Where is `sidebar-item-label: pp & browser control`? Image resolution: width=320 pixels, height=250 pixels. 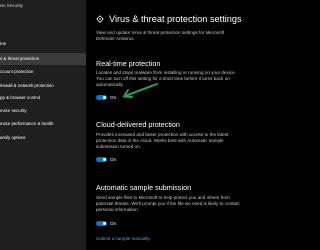 sidebar-item-label: pp & browser control is located at coordinates (20, 97).